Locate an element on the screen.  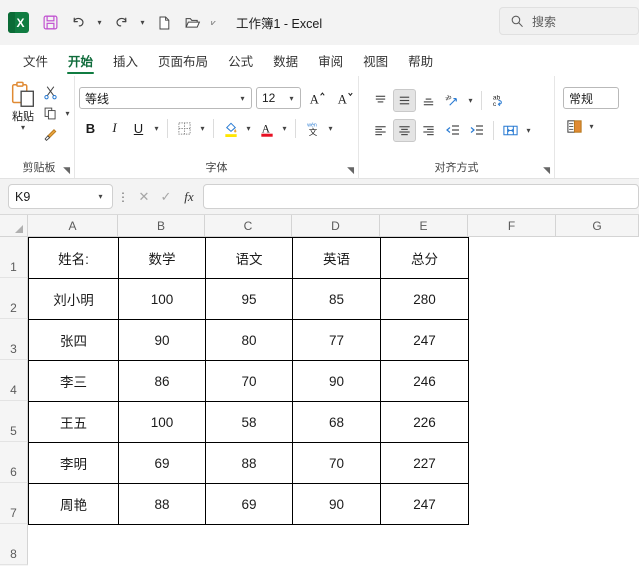
align-top-button is located at coordinates (380, 100).